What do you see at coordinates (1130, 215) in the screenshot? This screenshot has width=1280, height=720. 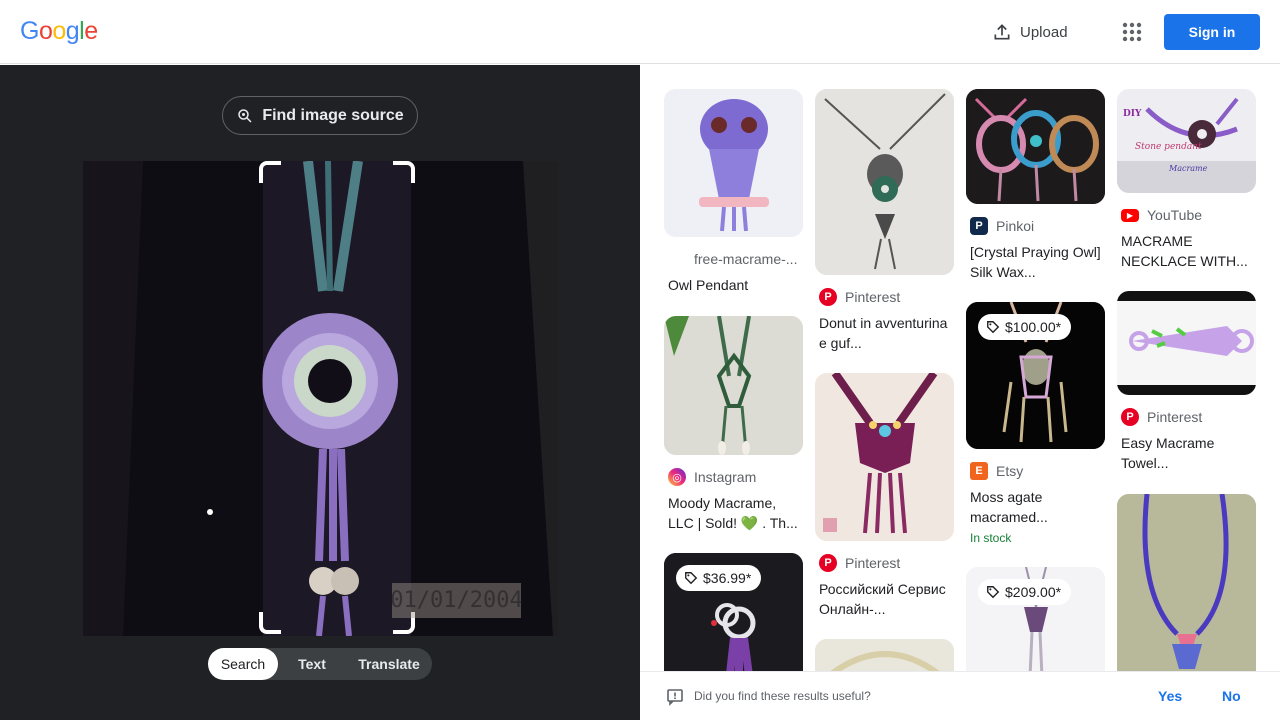 I see `youtube-icon: ▶` at bounding box center [1130, 215].